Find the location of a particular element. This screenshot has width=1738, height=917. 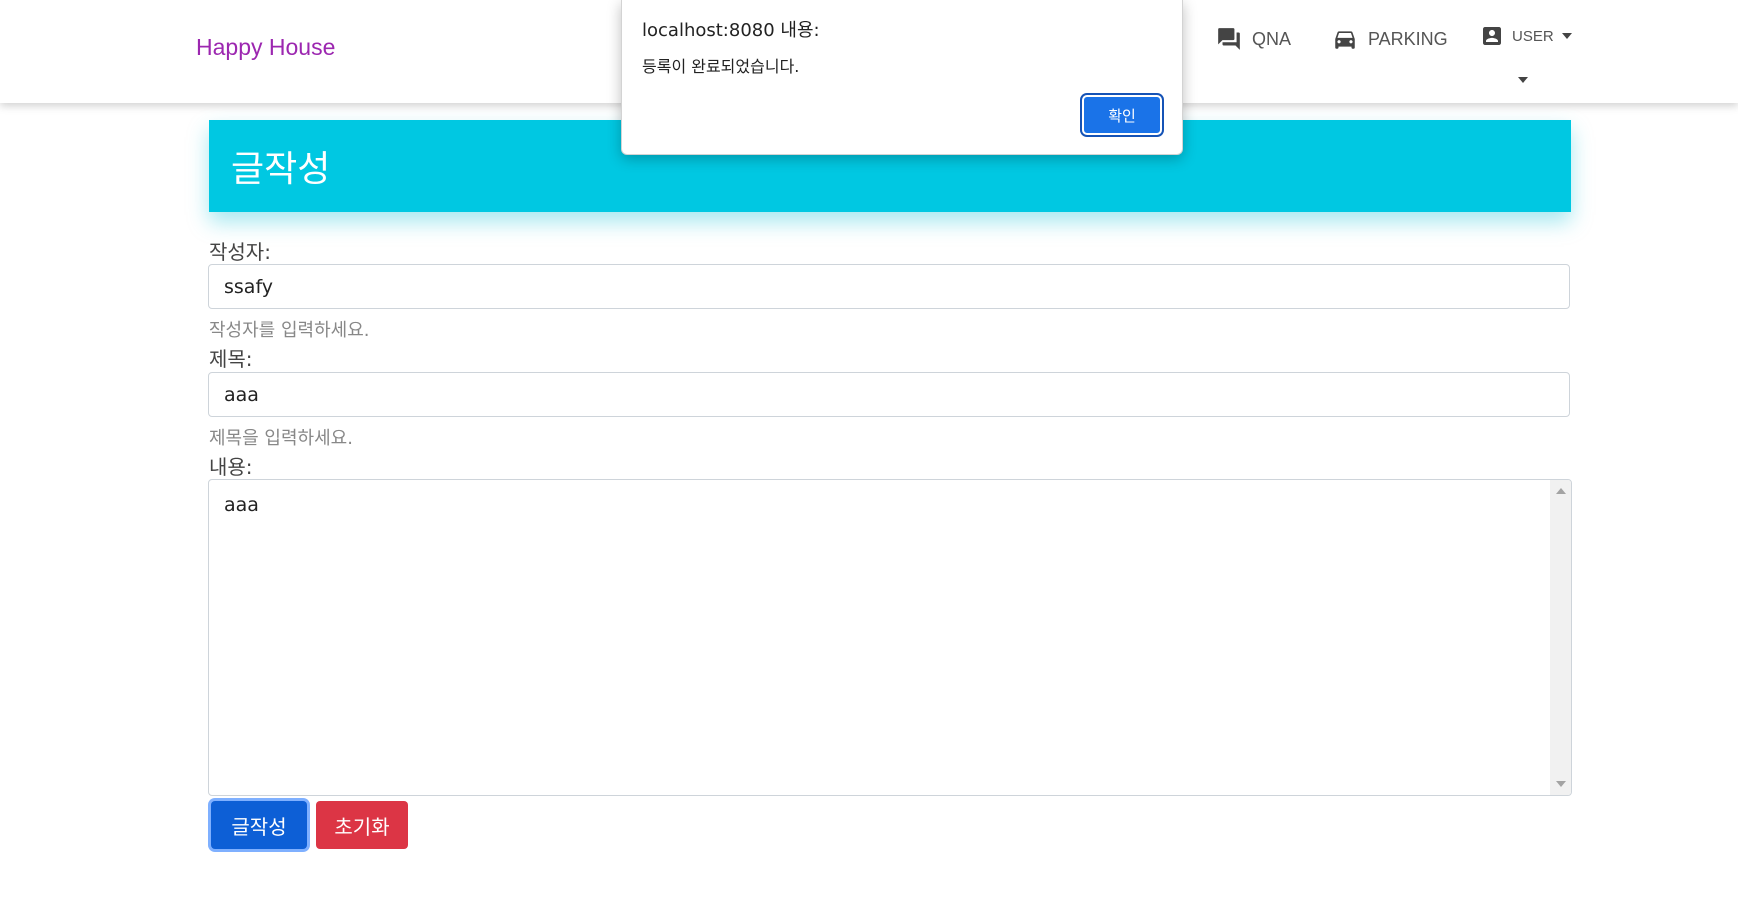

submit-button: 글작성 is located at coordinates (259, 825).